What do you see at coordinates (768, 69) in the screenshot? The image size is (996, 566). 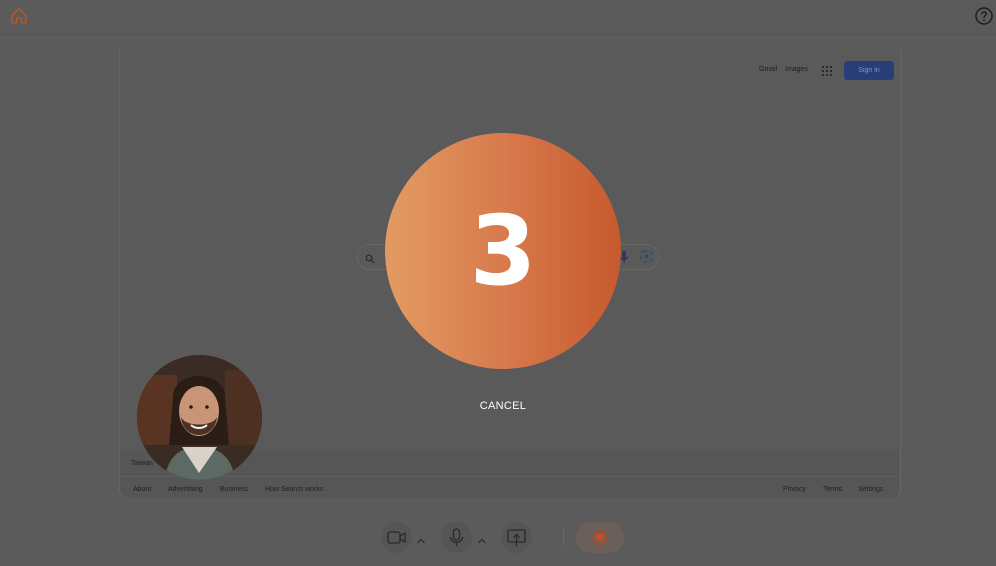 I see `gmail-link: Gmail` at bounding box center [768, 69].